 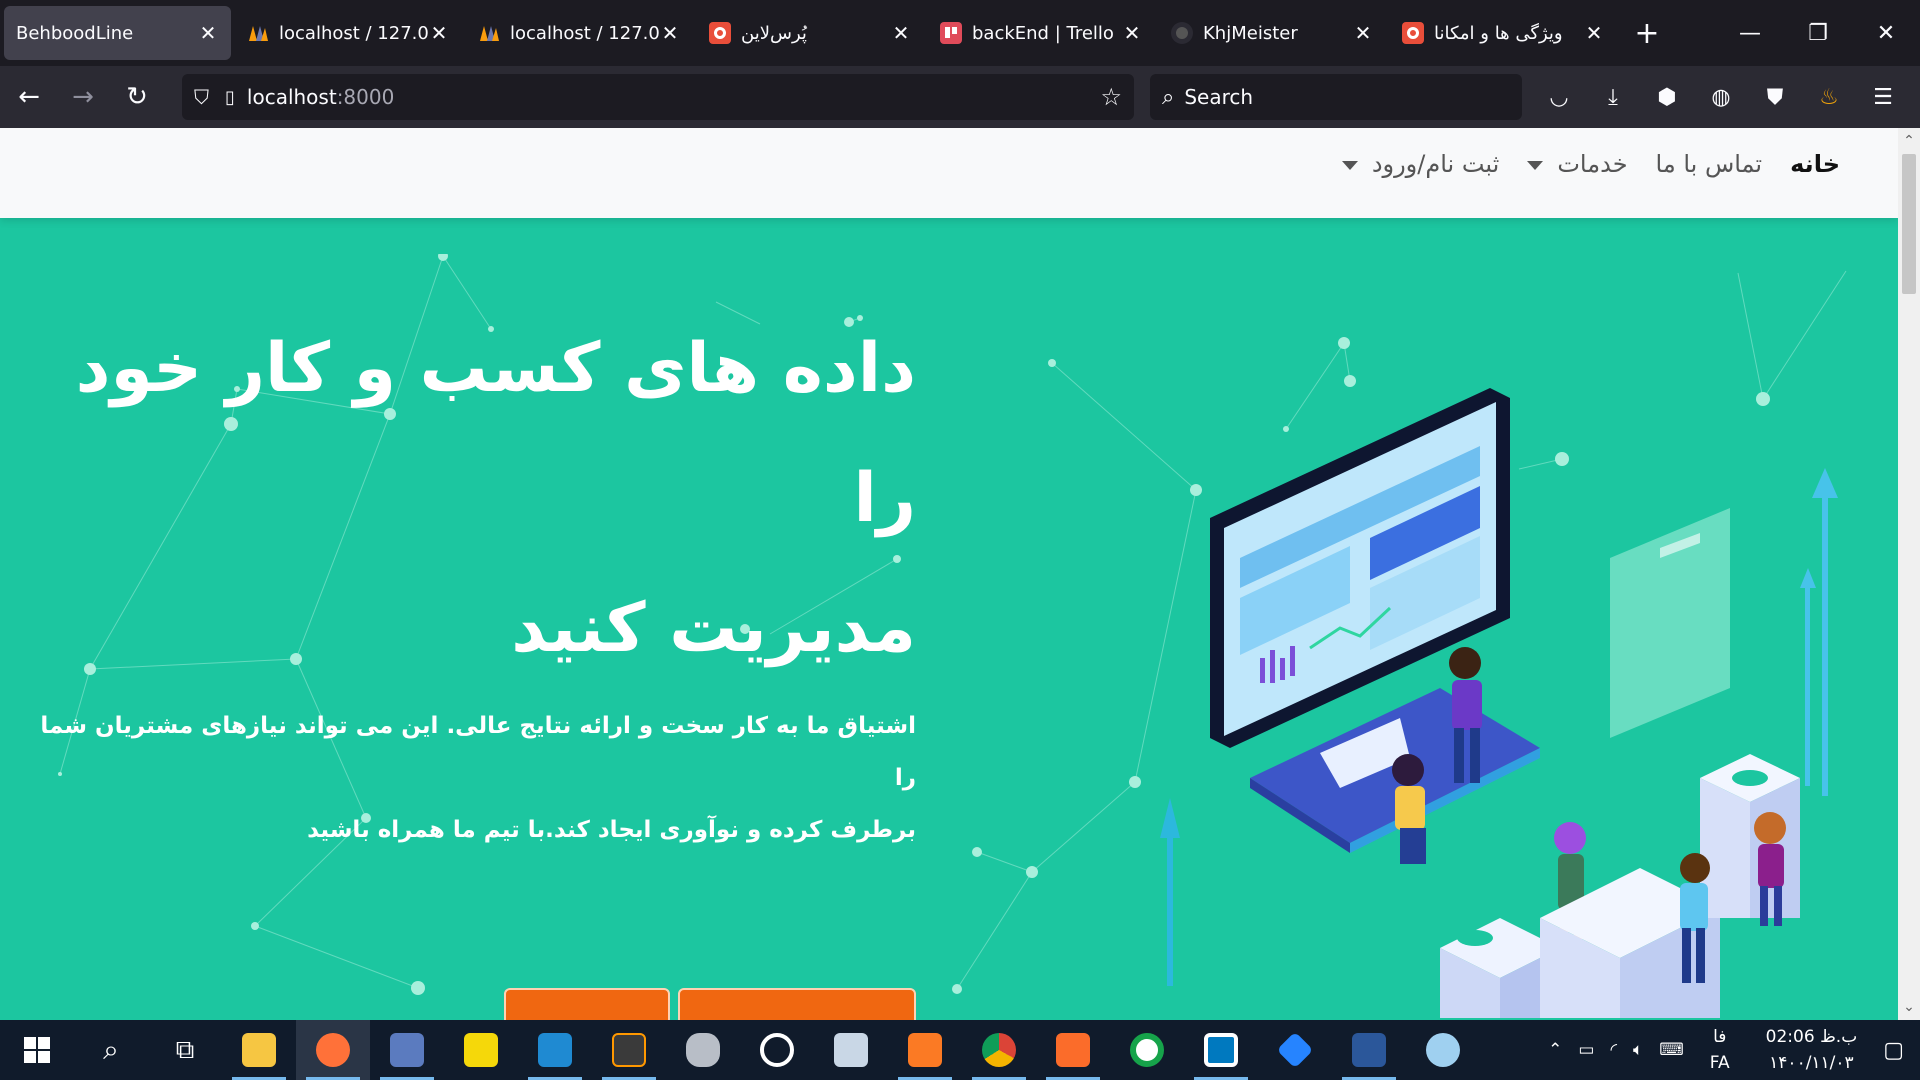 What do you see at coordinates (1336, 97) in the screenshot?
I see `search-input: ⌕ Search` at bounding box center [1336, 97].